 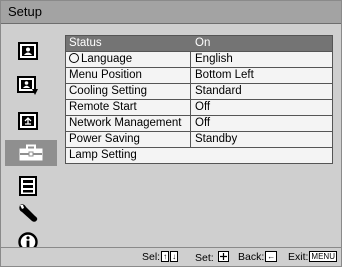 I want to click on menu-row-language: Language English, so click(x=199, y=59).